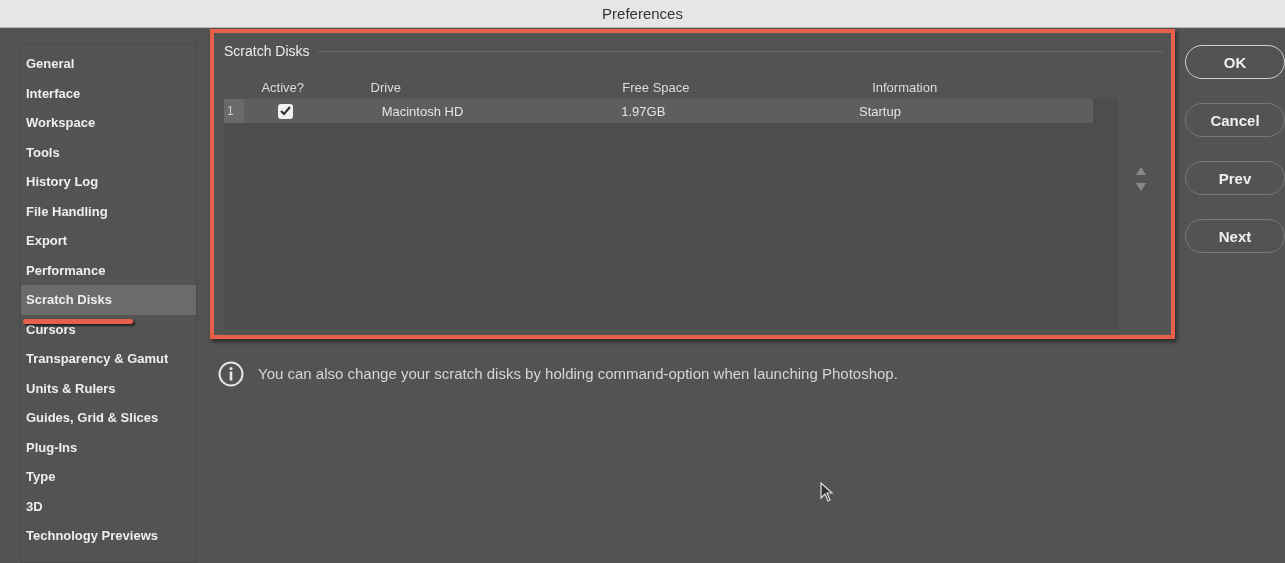 This screenshot has height=563, width=1285. Describe the element at coordinates (231, 374) in the screenshot. I see `info-icon` at that location.